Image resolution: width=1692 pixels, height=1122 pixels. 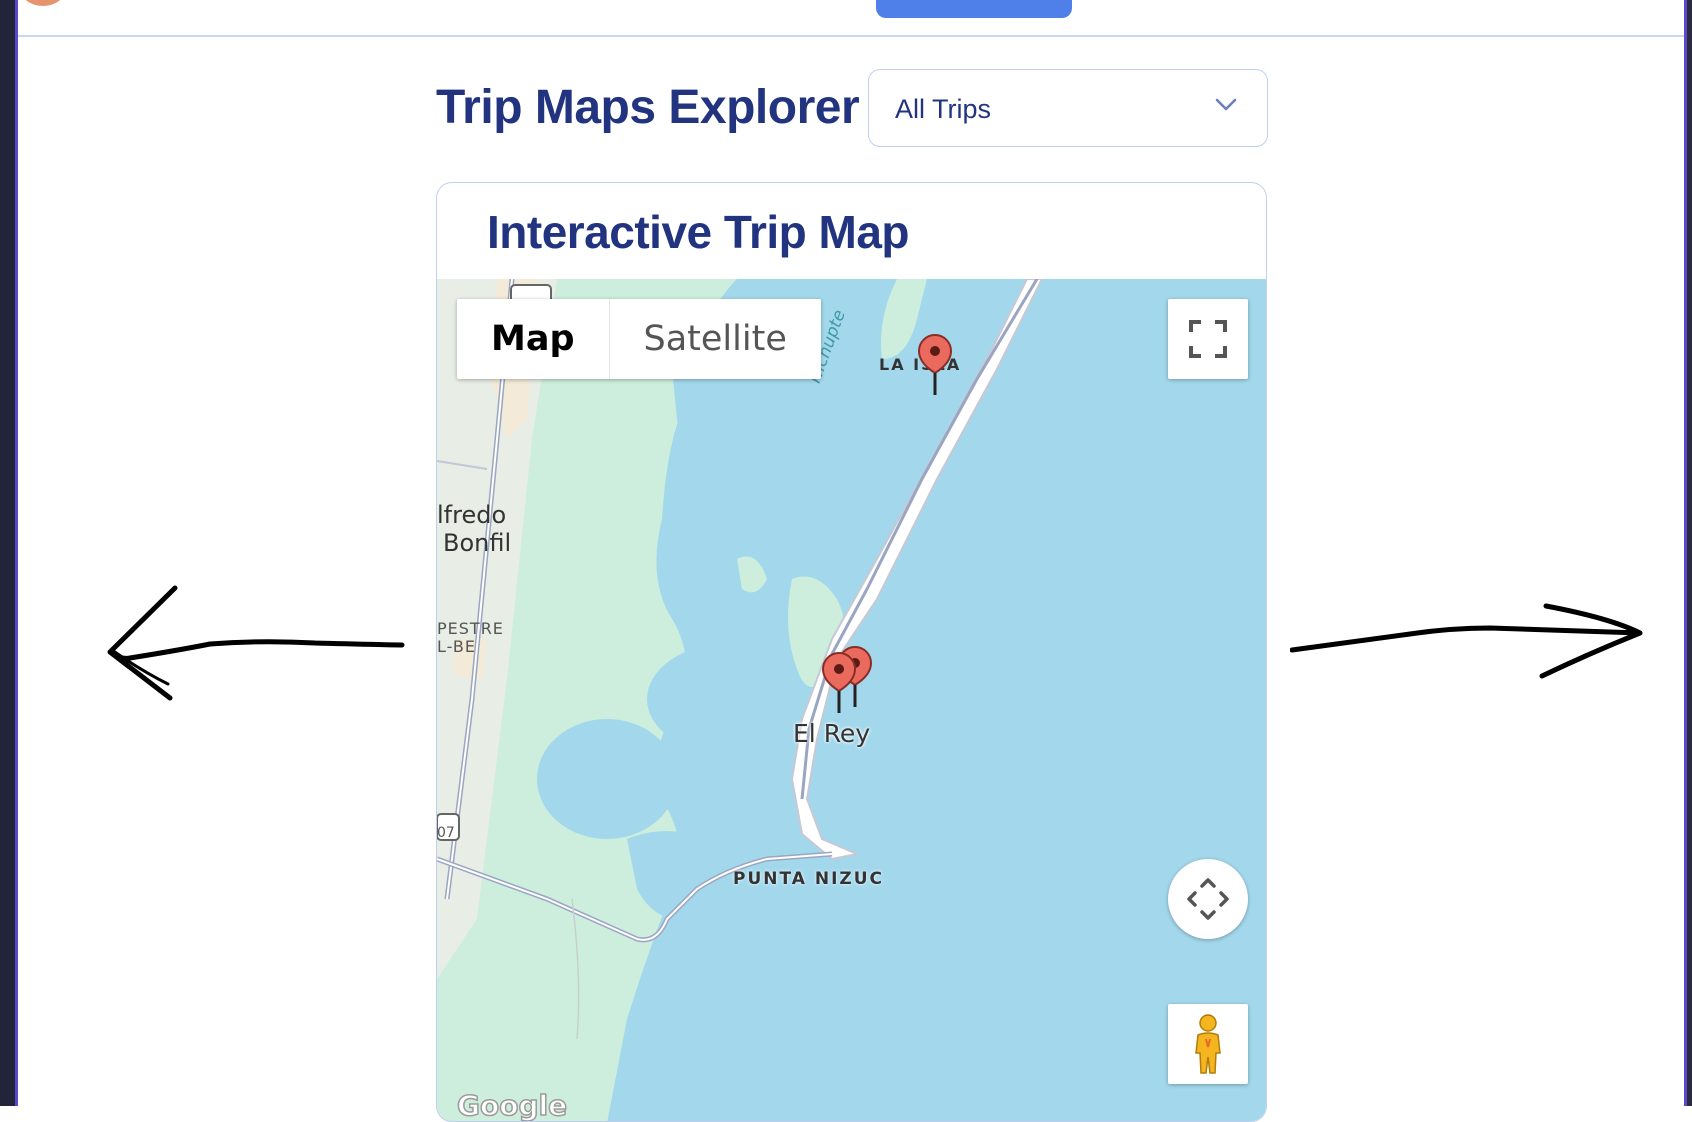 I want to click on map-type-satellite-button: Satellite, so click(x=715, y=339).